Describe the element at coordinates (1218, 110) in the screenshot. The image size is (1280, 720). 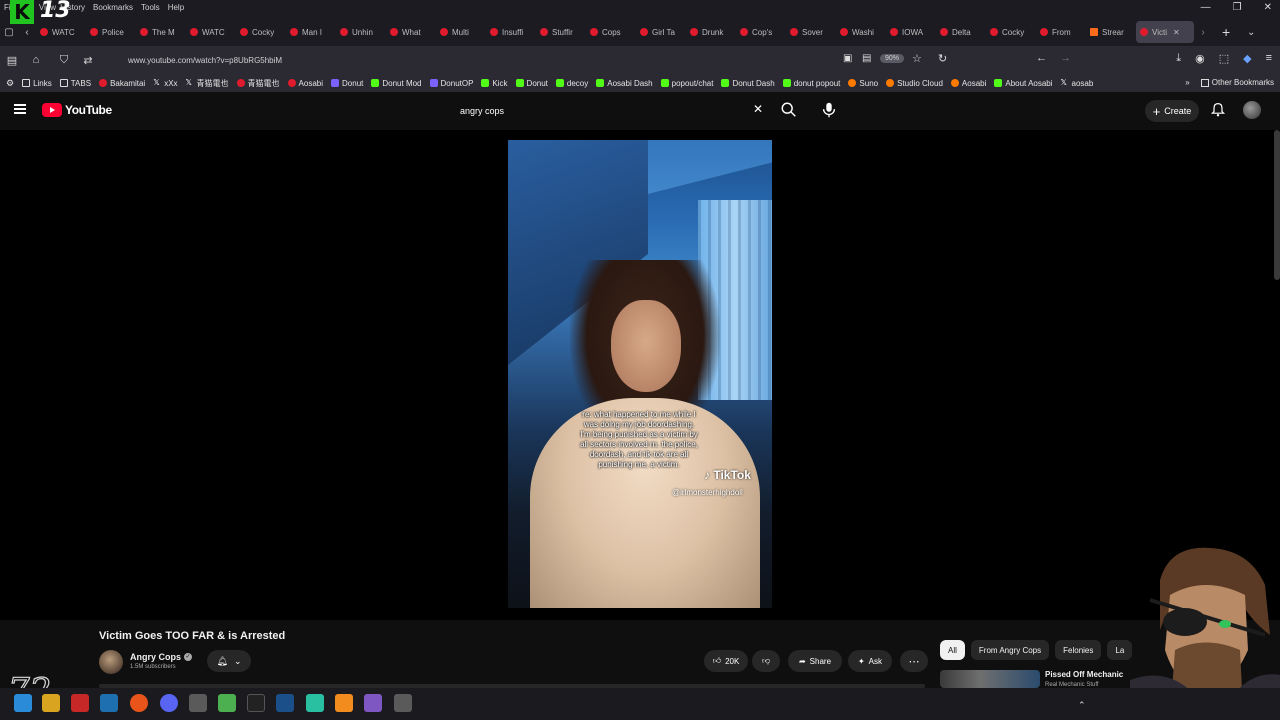
I see `notifications-bell-icon` at that location.